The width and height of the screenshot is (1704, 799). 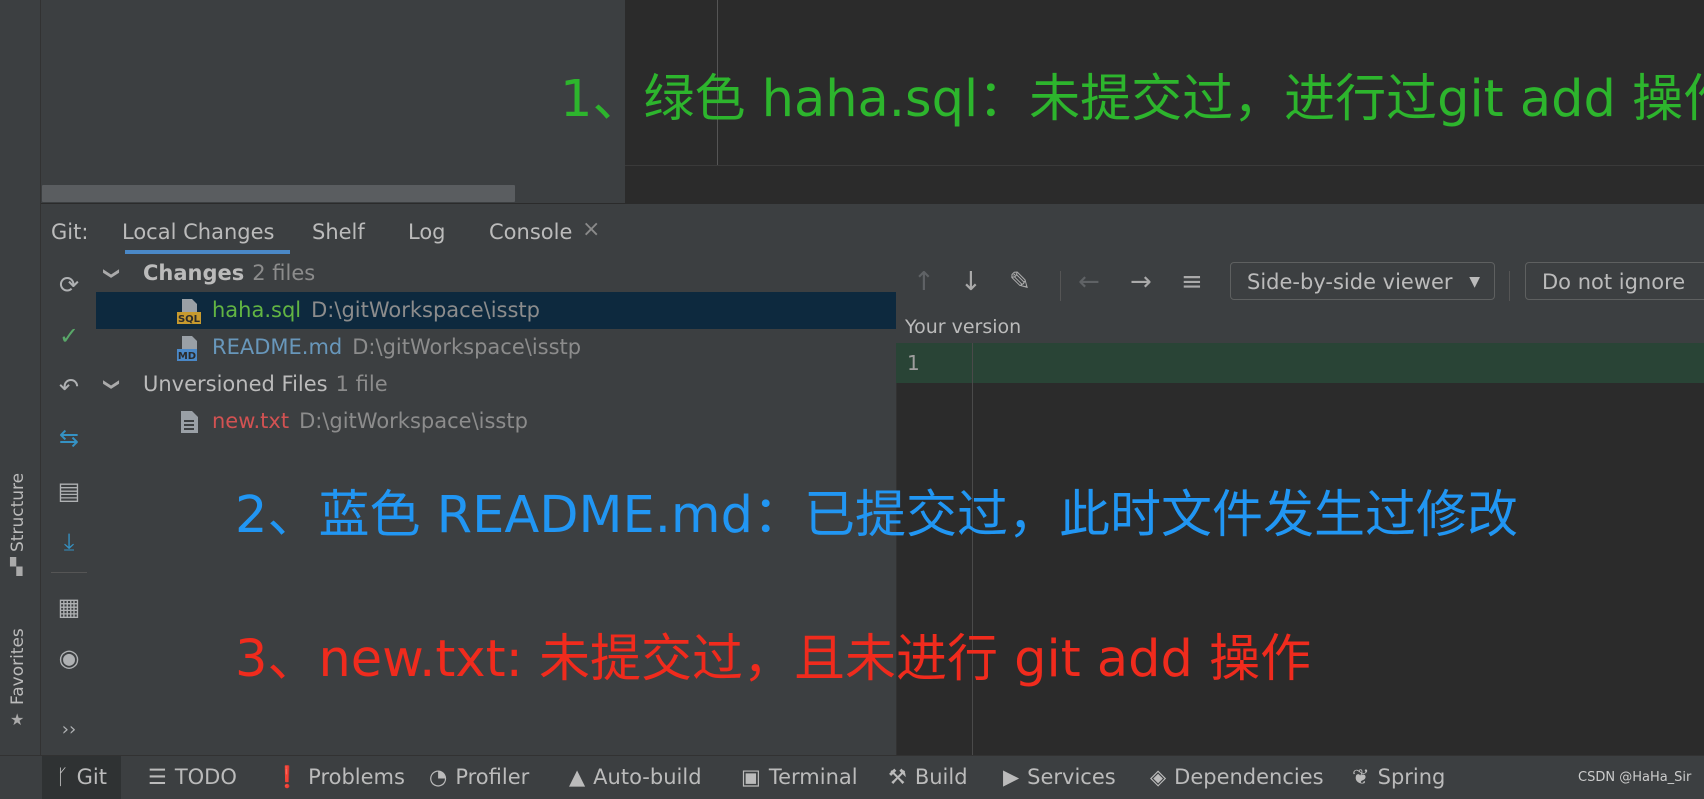 I want to click on tab-local-changes: Local Changes, so click(x=198, y=232).